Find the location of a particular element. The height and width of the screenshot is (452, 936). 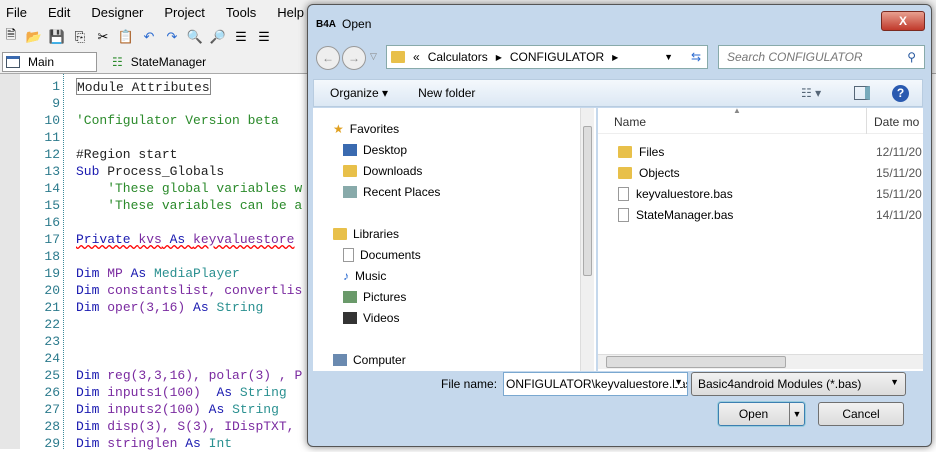

tab-label: Main is located at coordinates (41, 62).